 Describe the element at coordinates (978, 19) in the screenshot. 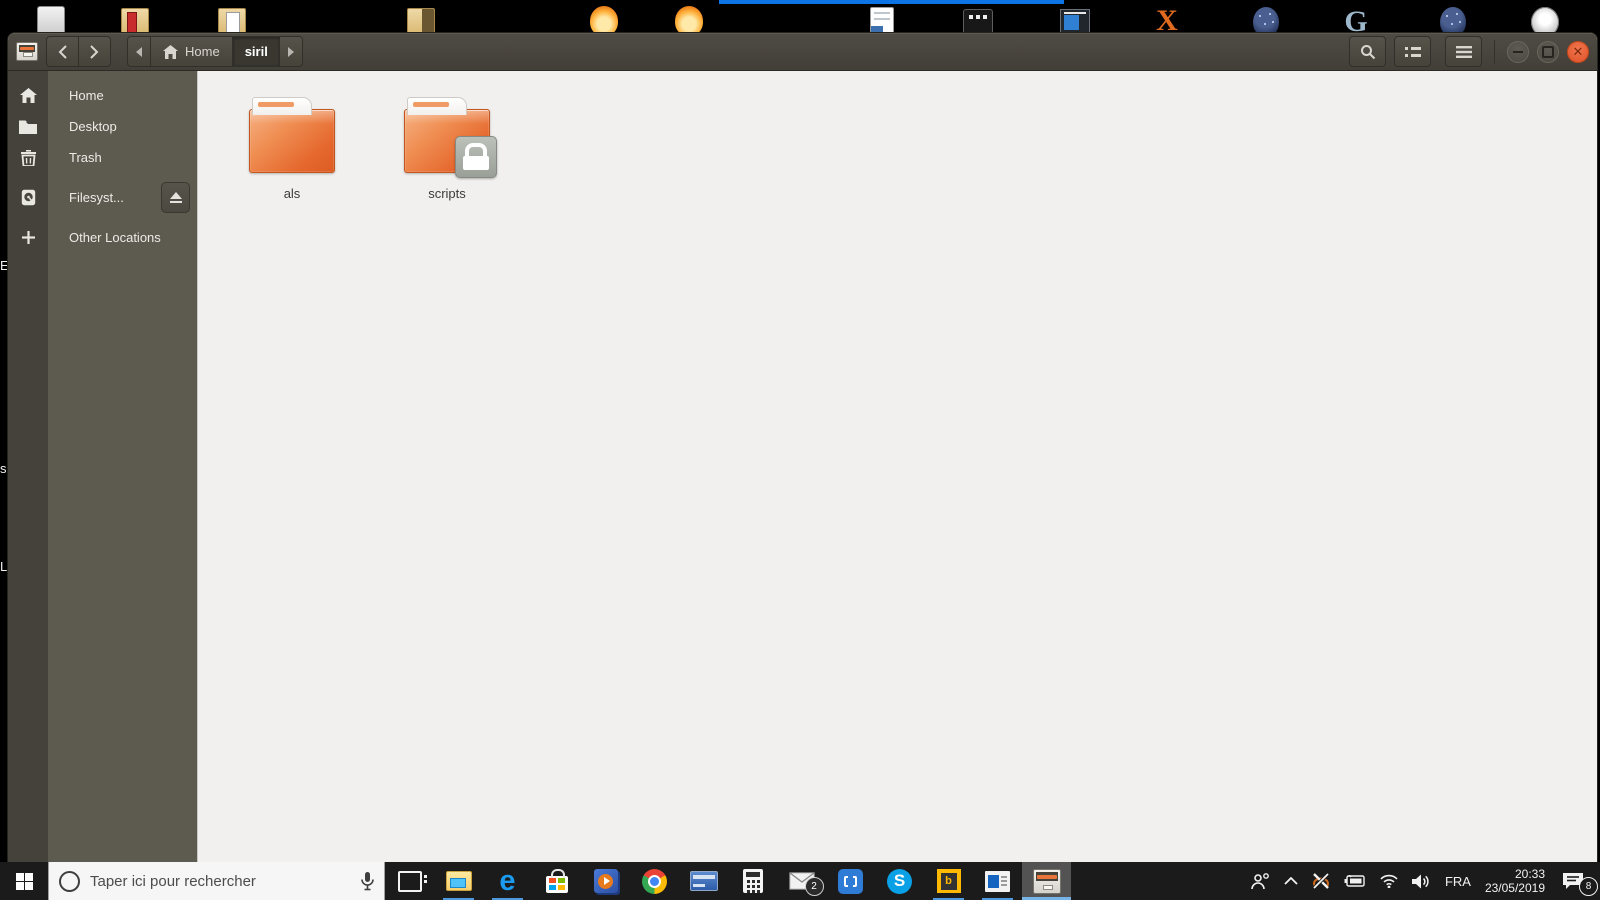

I see `terminal-dark-icon` at that location.